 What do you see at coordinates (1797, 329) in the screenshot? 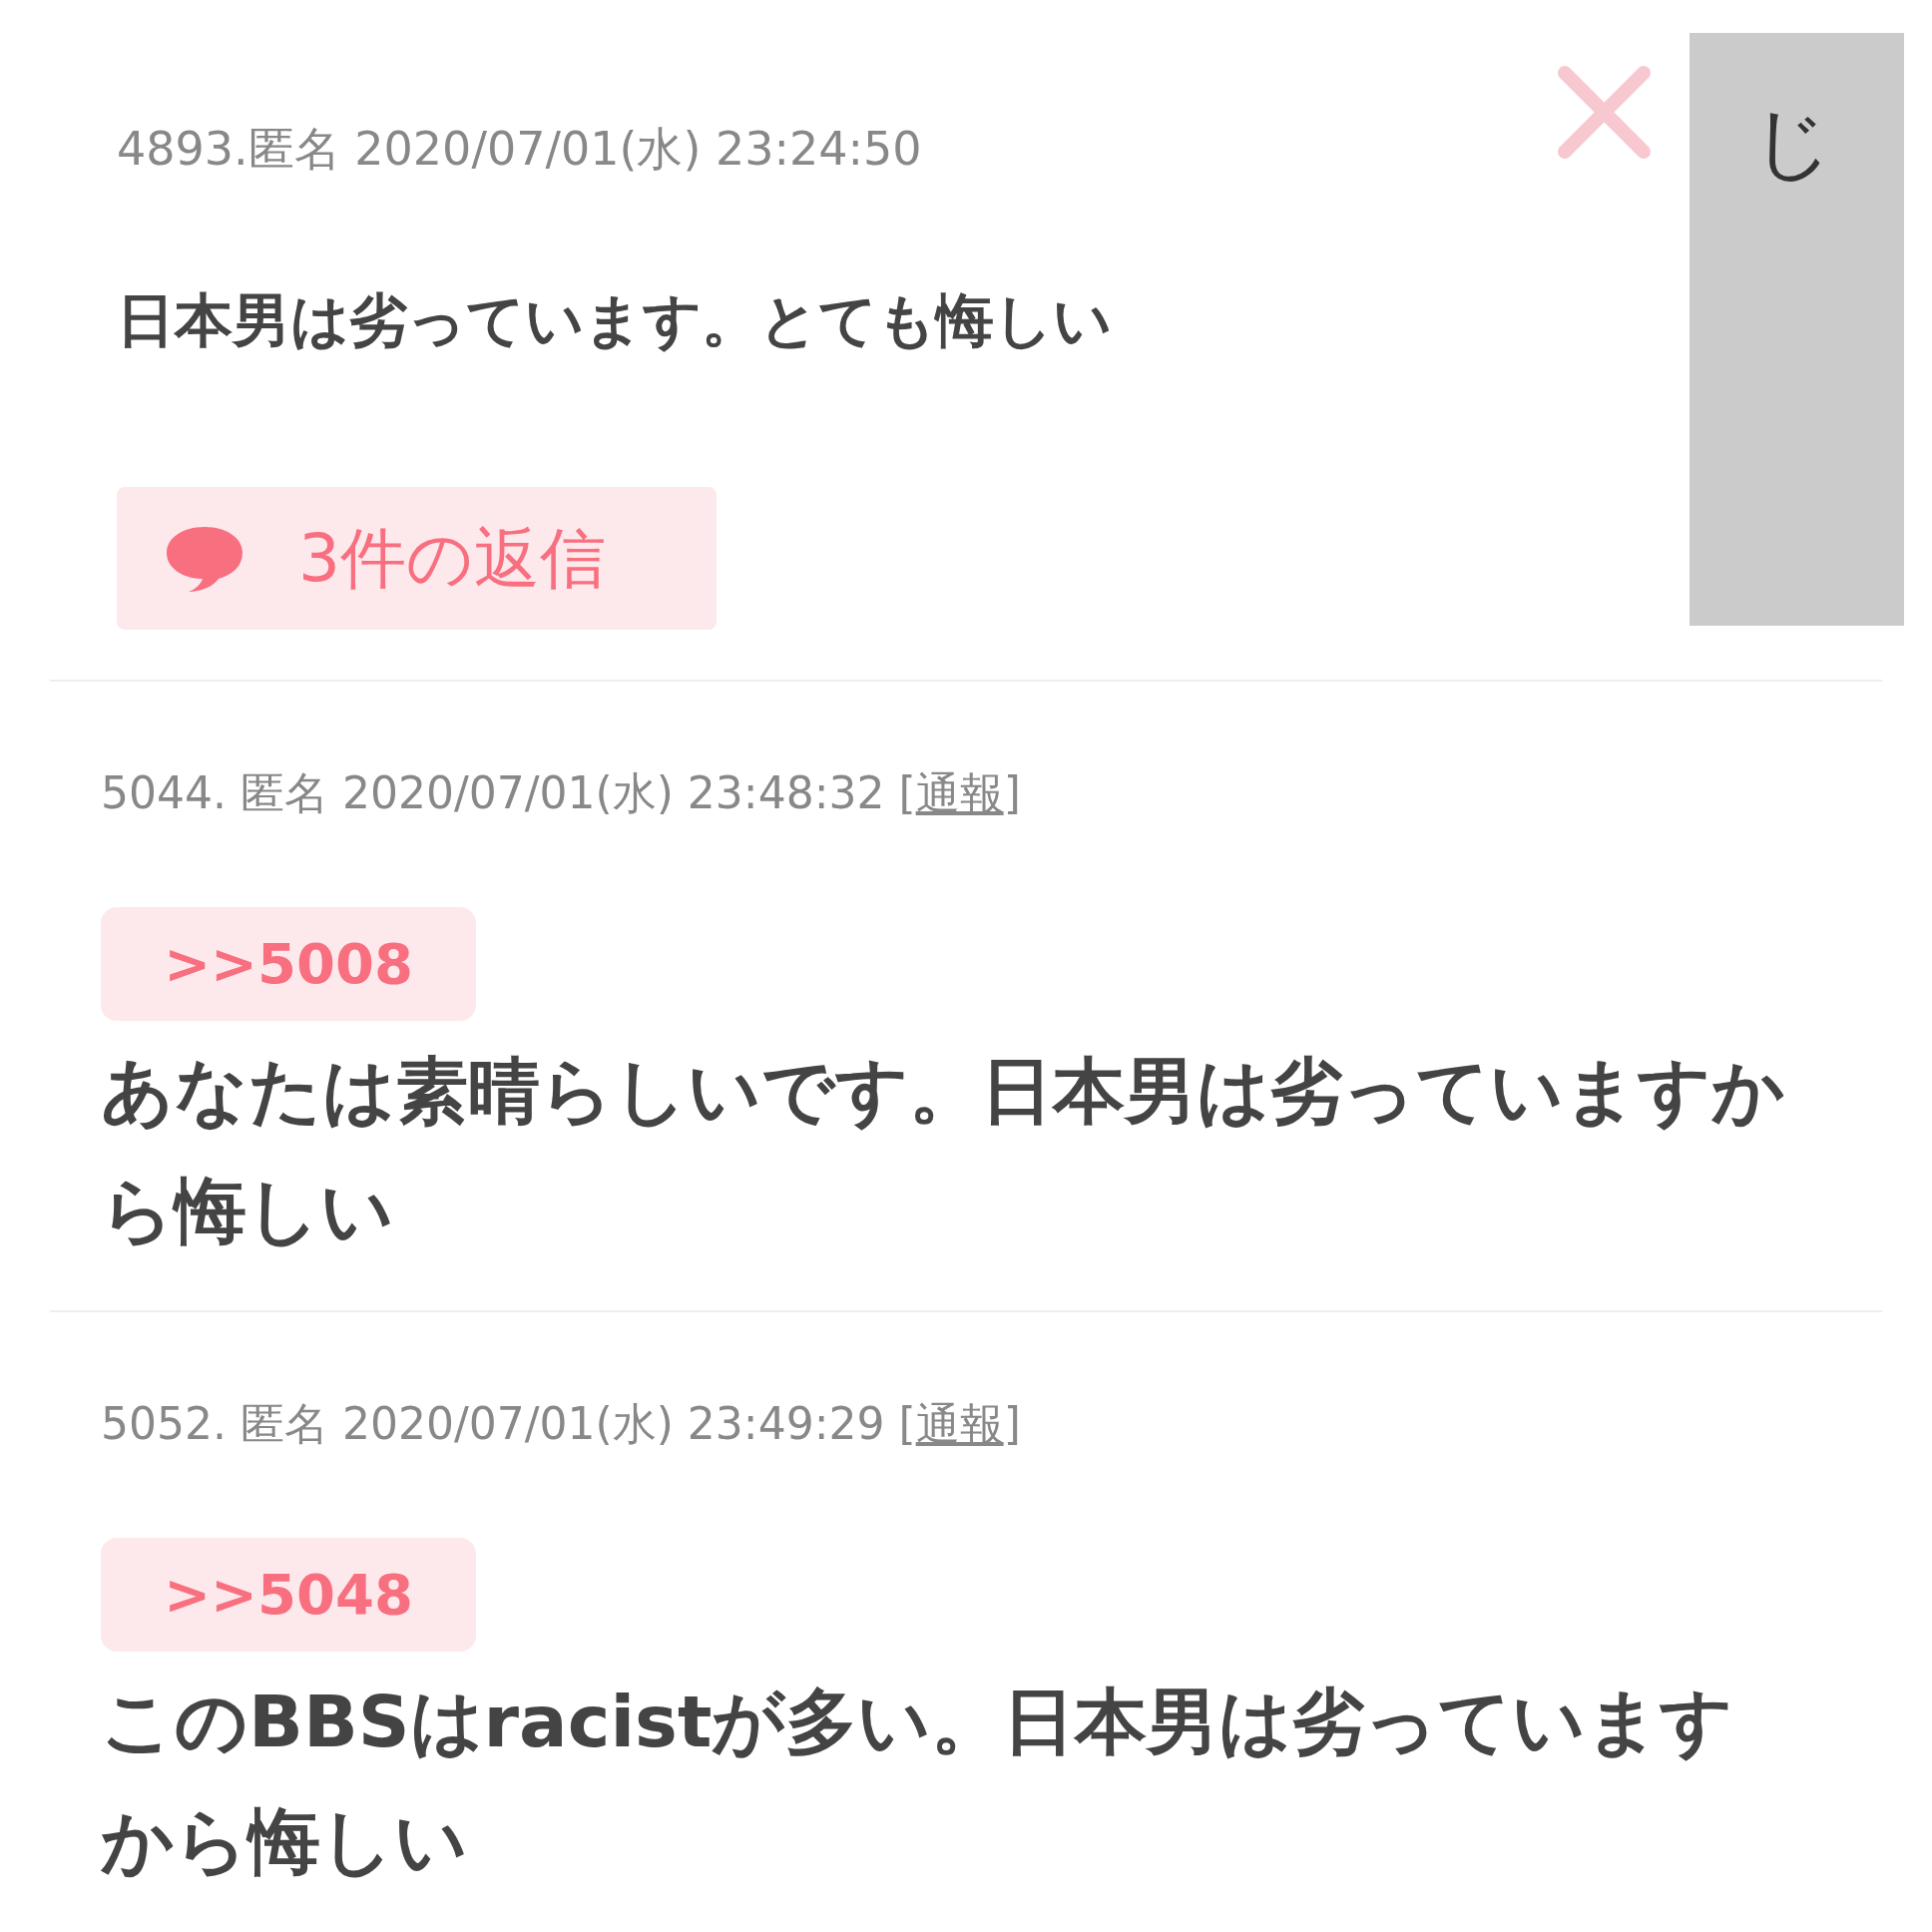
I see `side-panel: じ` at bounding box center [1797, 329].